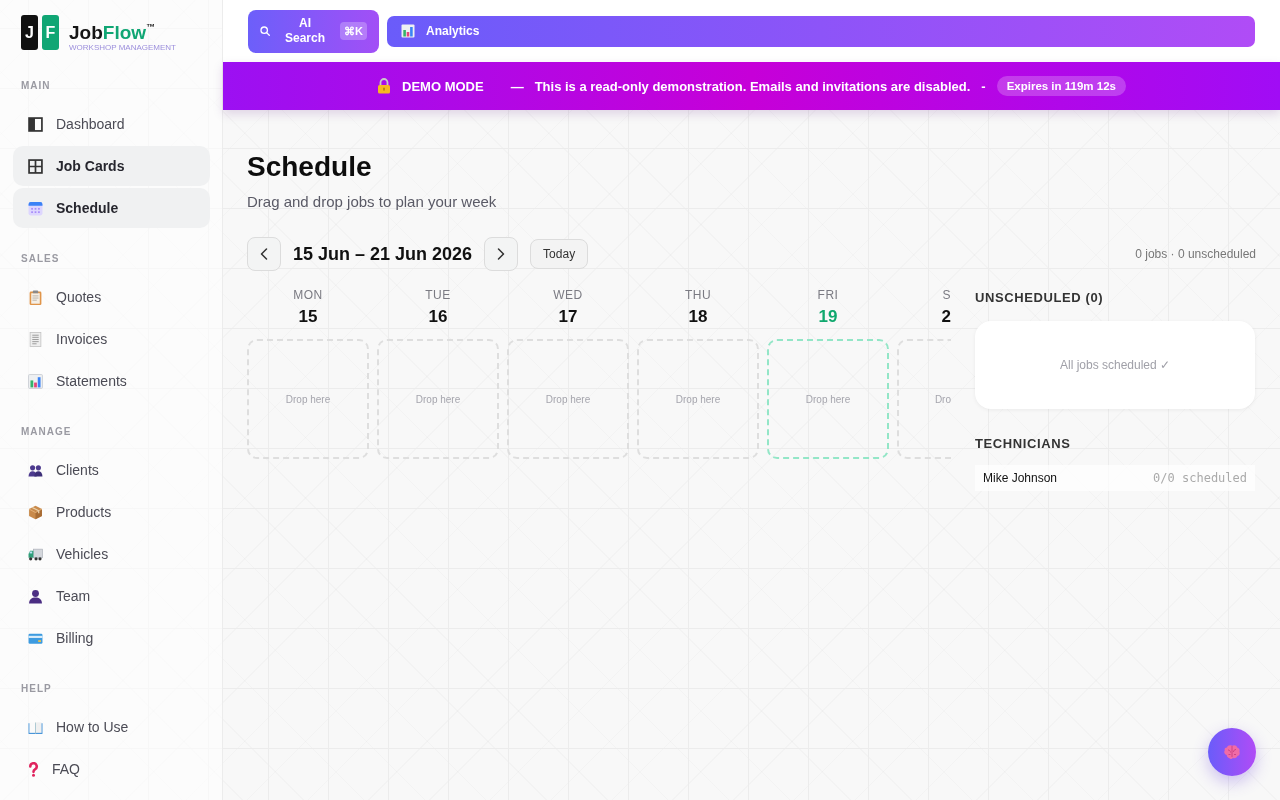 Image resolution: width=1280 pixels, height=800 pixels. What do you see at coordinates (35, 727) in the screenshot?
I see `book-icon` at bounding box center [35, 727].